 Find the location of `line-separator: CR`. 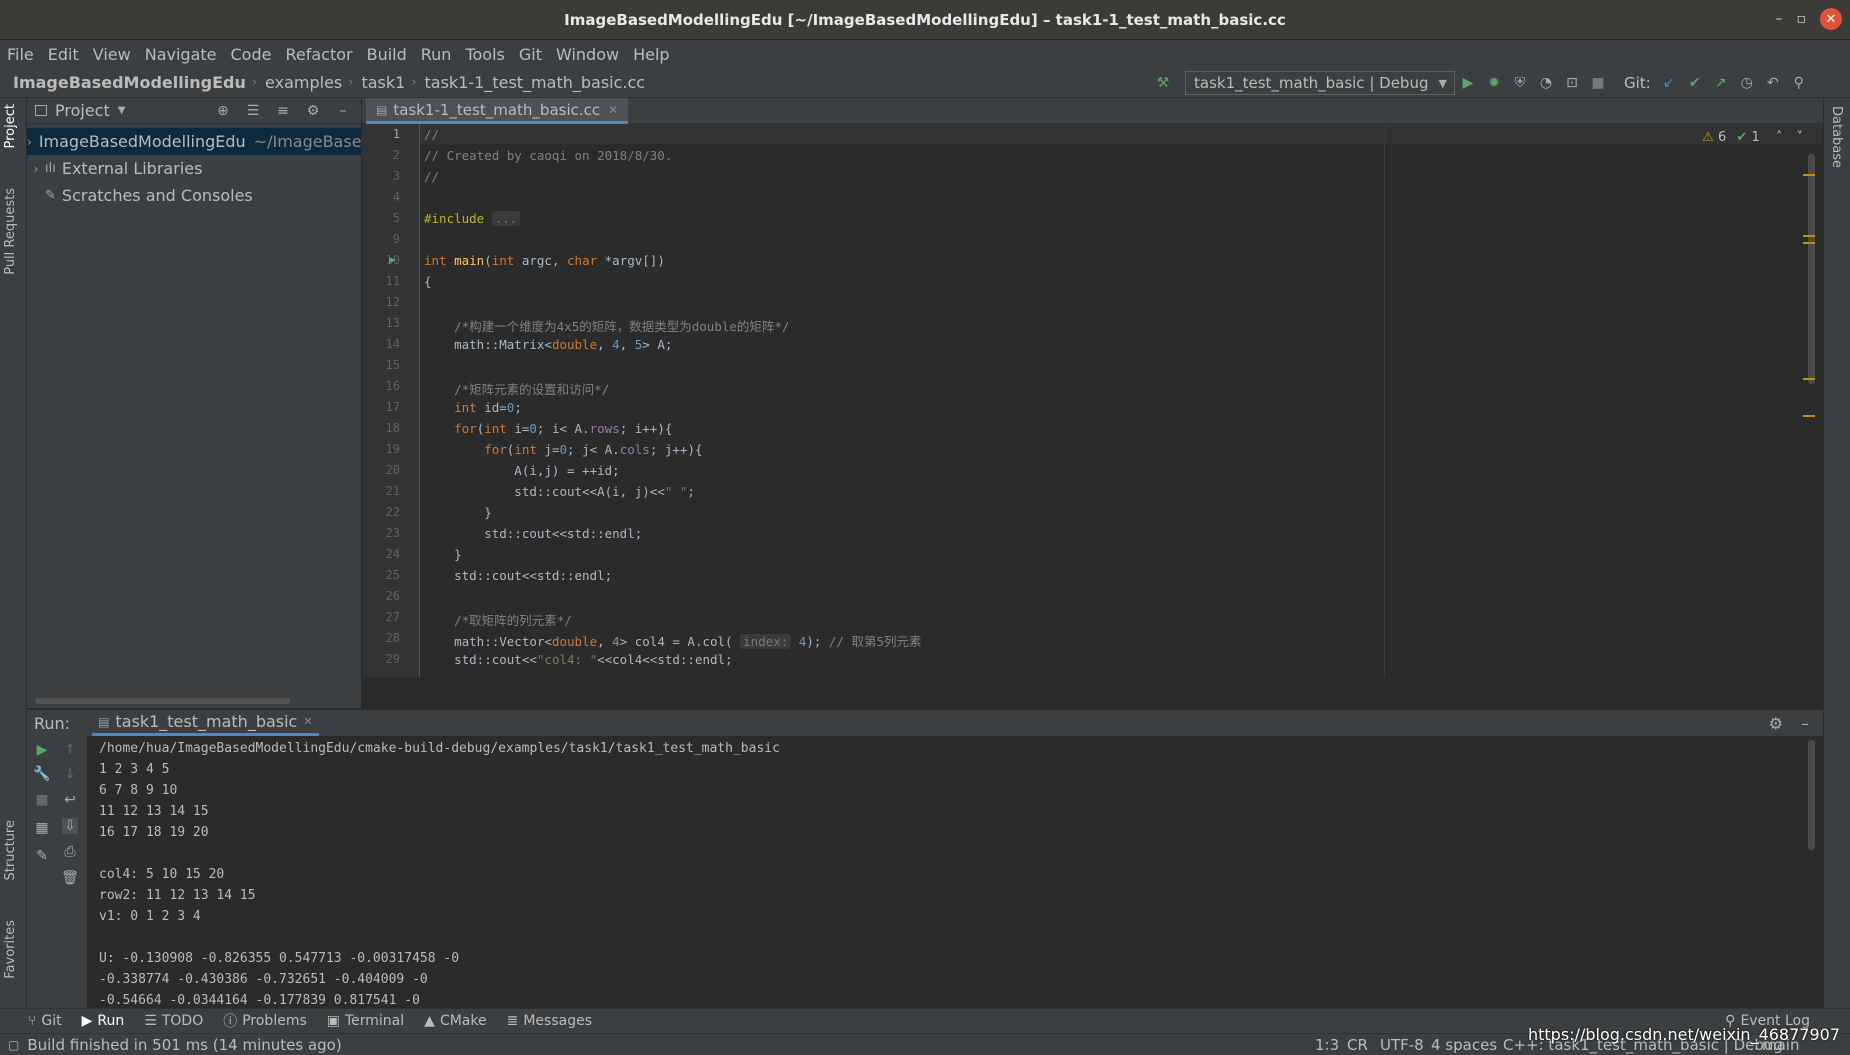

line-separator: CR is located at coordinates (1357, 1045).